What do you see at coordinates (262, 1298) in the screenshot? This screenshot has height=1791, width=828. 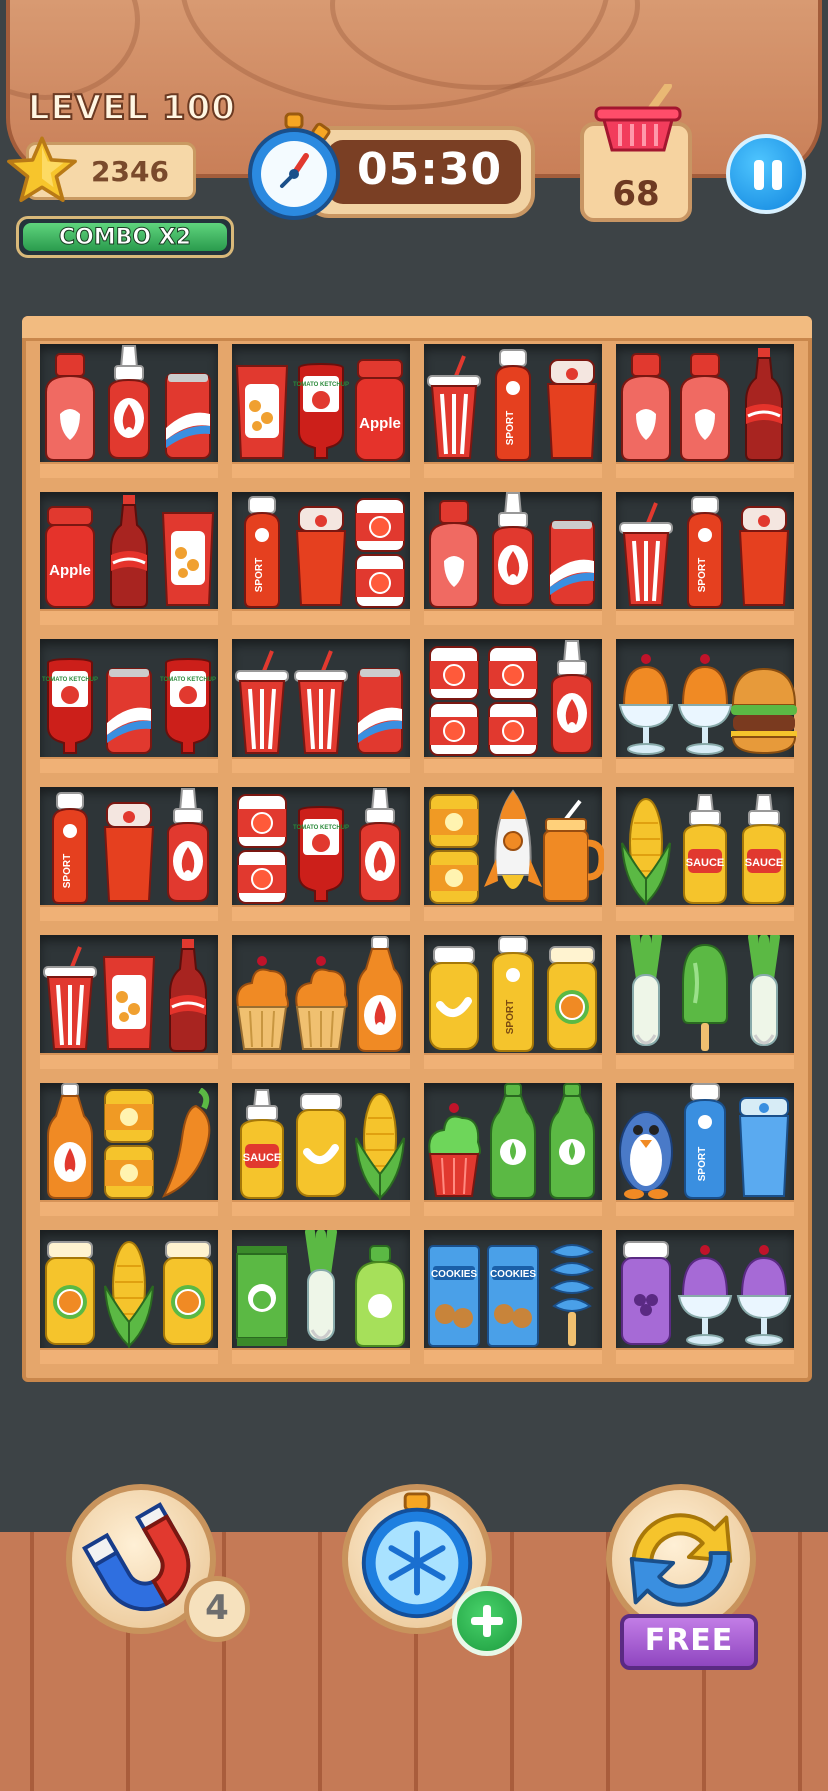 I see `item-apple-snack` at bounding box center [262, 1298].